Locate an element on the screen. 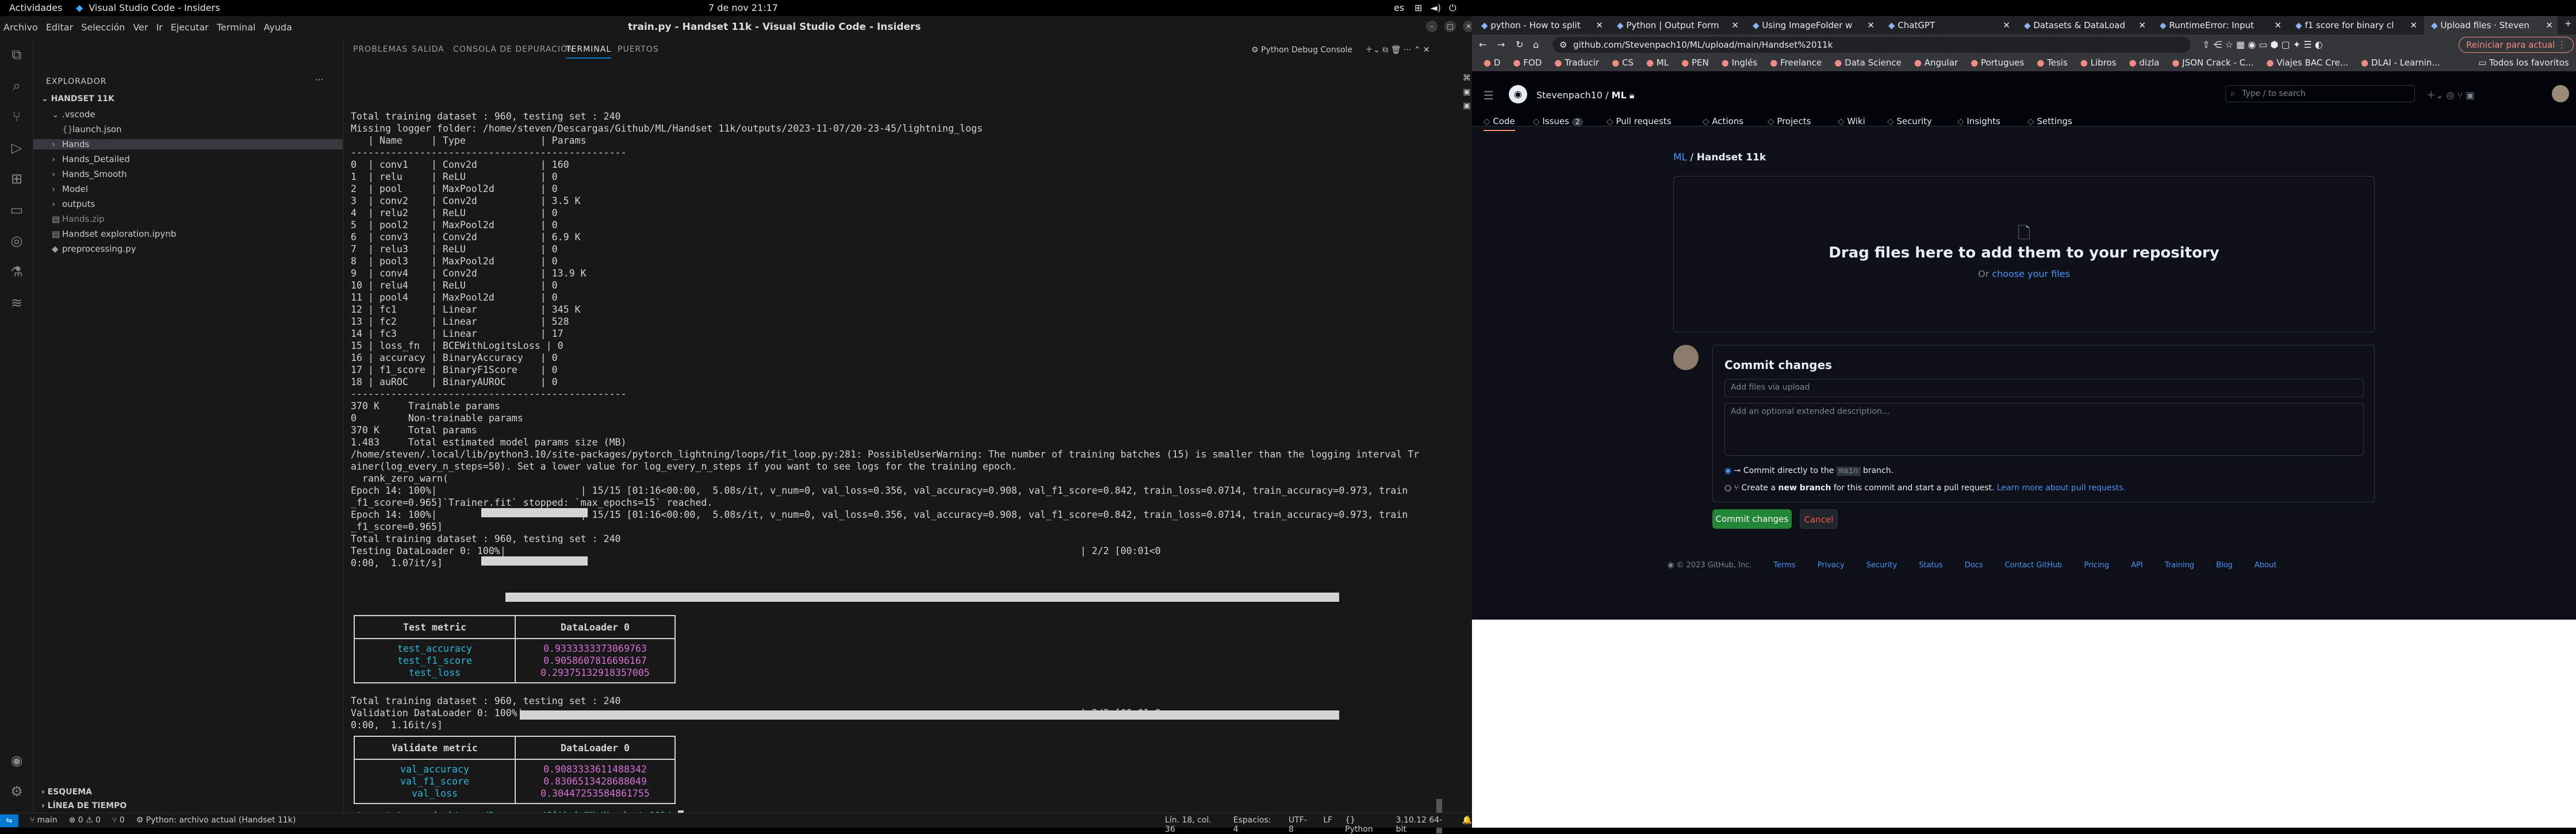 The width and height of the screenshot is (2576, 834). footer-link: Docs is located at coordinates (1974, 566).